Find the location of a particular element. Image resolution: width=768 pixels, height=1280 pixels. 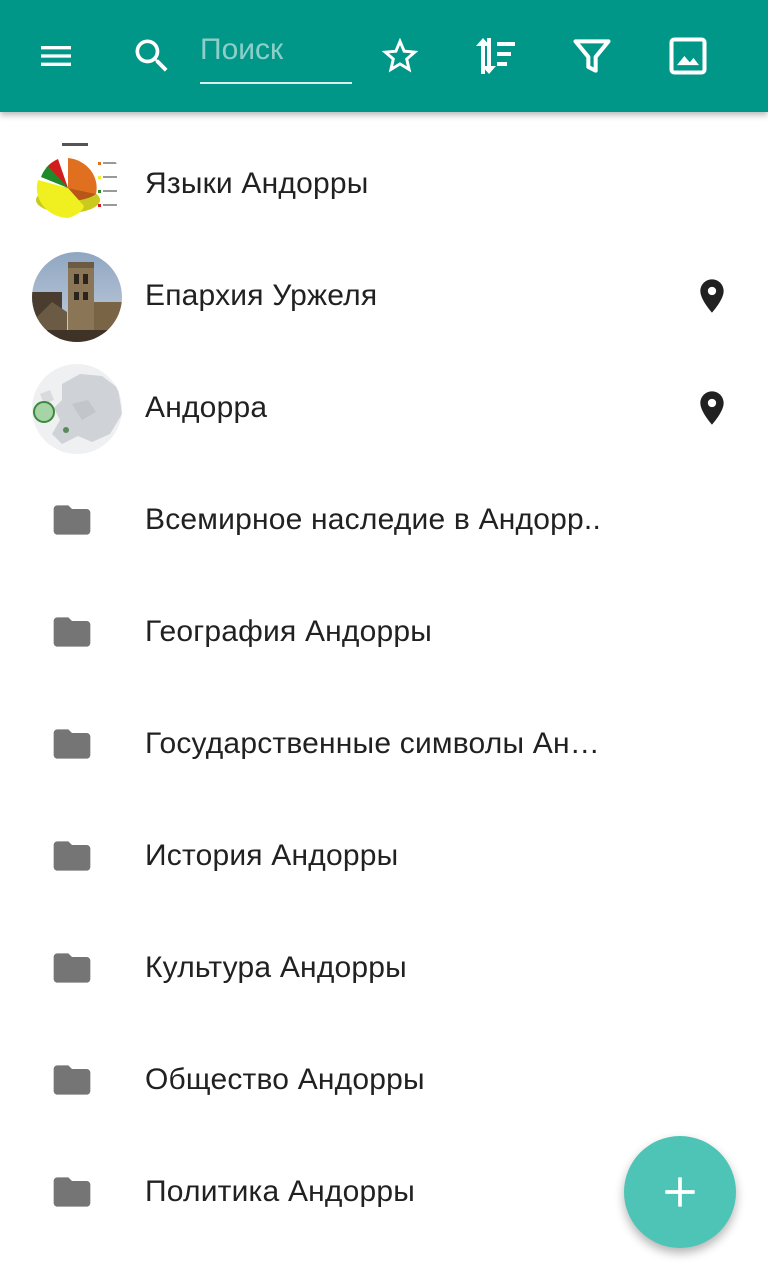

filter-icon is located at coordinates (592, 56).